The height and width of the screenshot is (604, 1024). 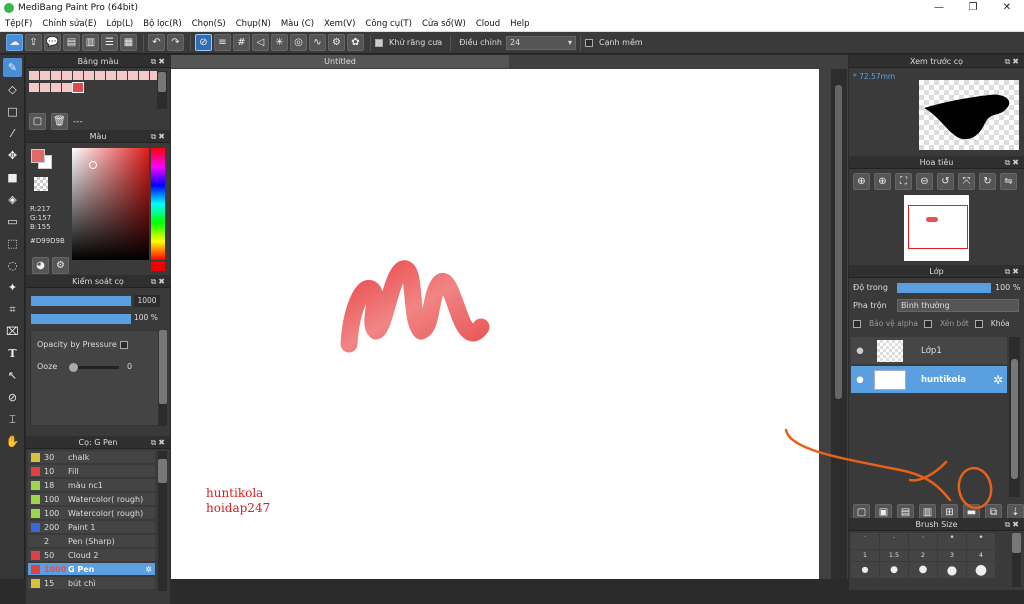 What do you see at coordinates (82, 583) in the screenshot?
I see `brush-name: bút chì` at bounding box center [82, 583].